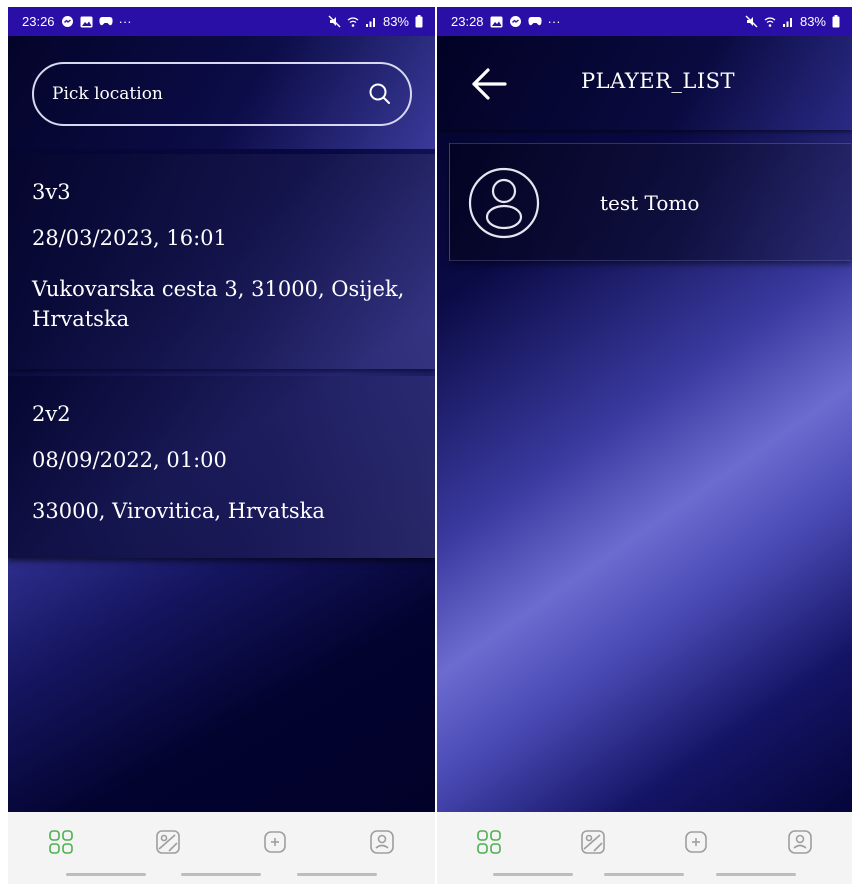 Image resolution: width=852 pixels, height=884 pixels. I want to click on status-bar: 23:26 ··· 83%, so click(221, 21).